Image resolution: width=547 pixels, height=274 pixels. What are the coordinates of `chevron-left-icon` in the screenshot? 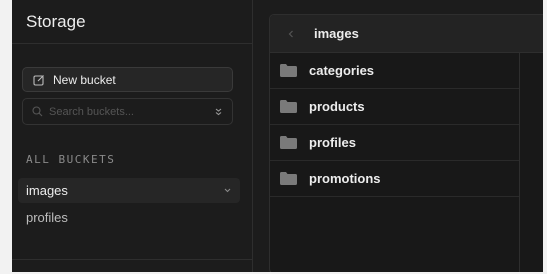 It's located at (291, 34).